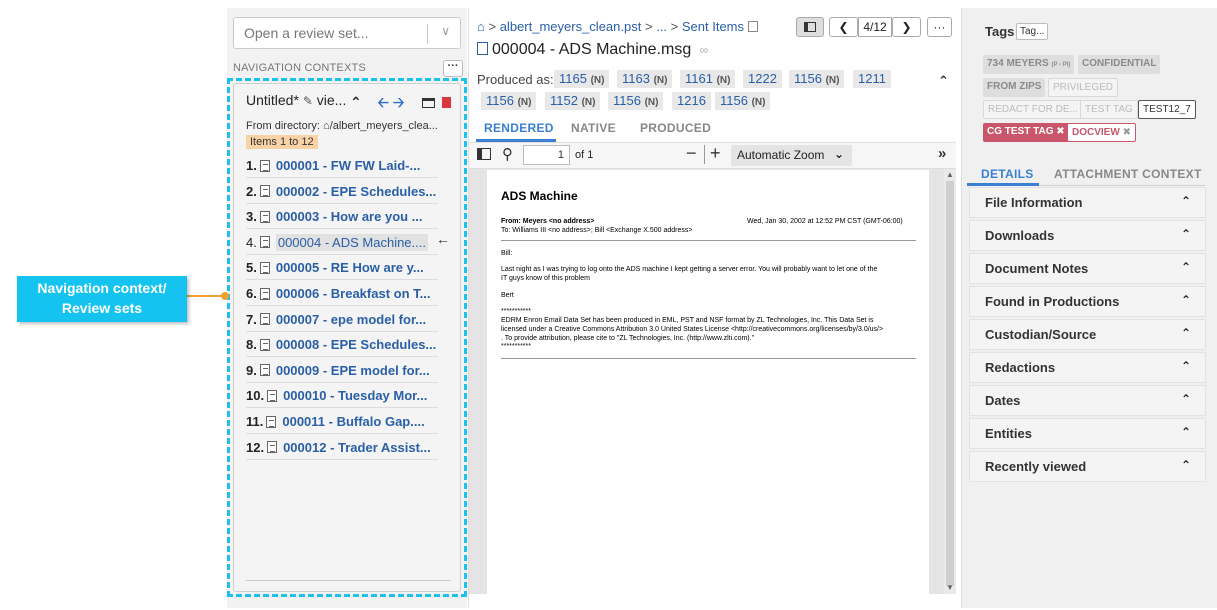 This screenshot has width=1217, height=610. Describe the element at coordinates (1000, 31) in the screenshot. I see `tags-label: Tags` at that location.